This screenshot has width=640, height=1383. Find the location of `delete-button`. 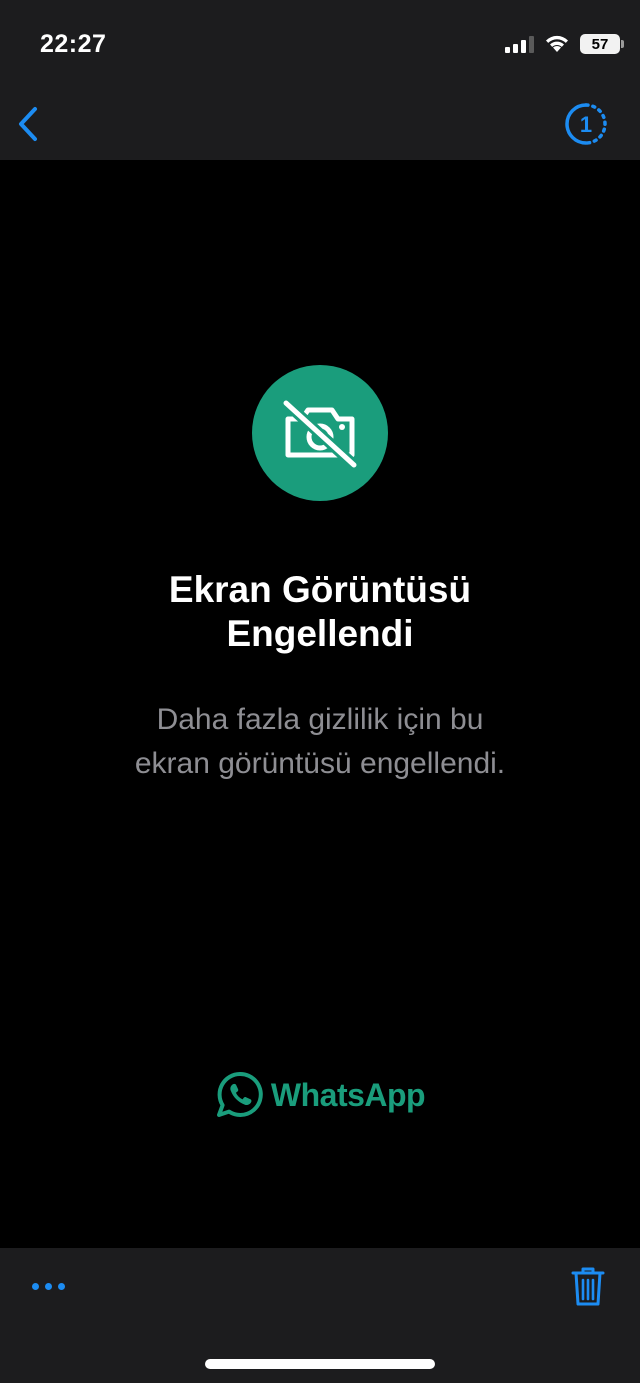

delete-button is located at coordinates (588, 1286).